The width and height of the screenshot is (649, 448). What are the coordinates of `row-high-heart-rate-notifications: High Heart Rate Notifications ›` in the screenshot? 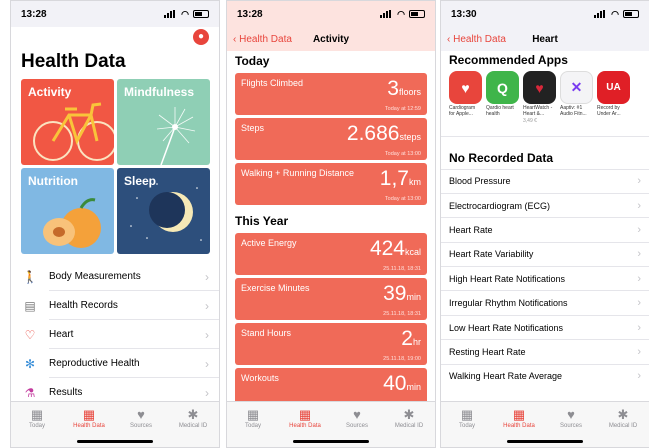 It's located at (545, 278).